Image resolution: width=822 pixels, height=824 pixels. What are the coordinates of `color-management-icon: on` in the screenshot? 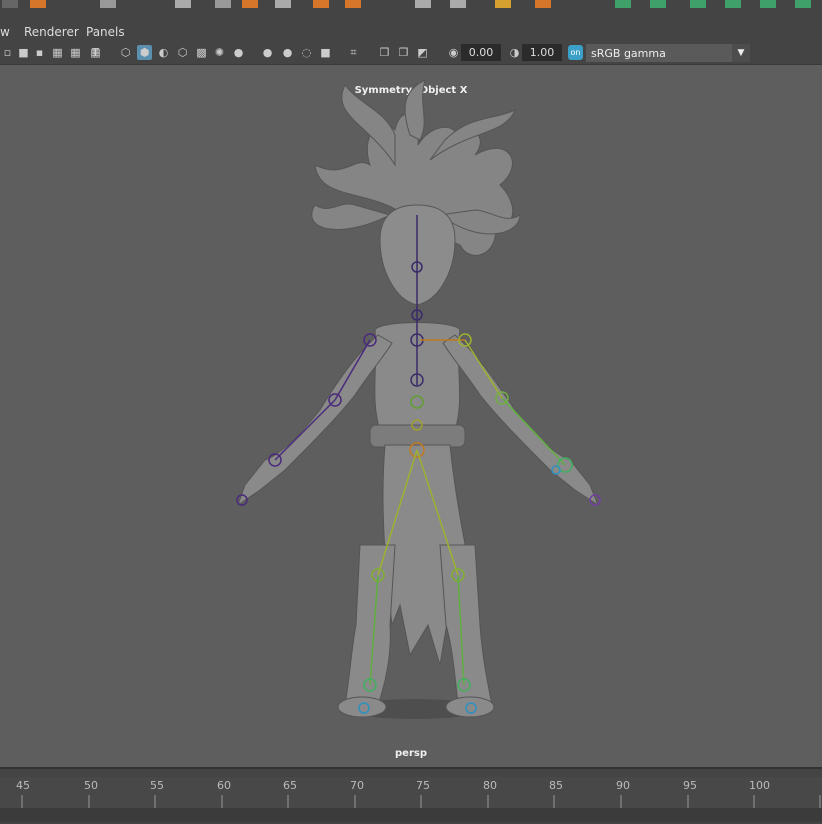 It's located at (575, 52).